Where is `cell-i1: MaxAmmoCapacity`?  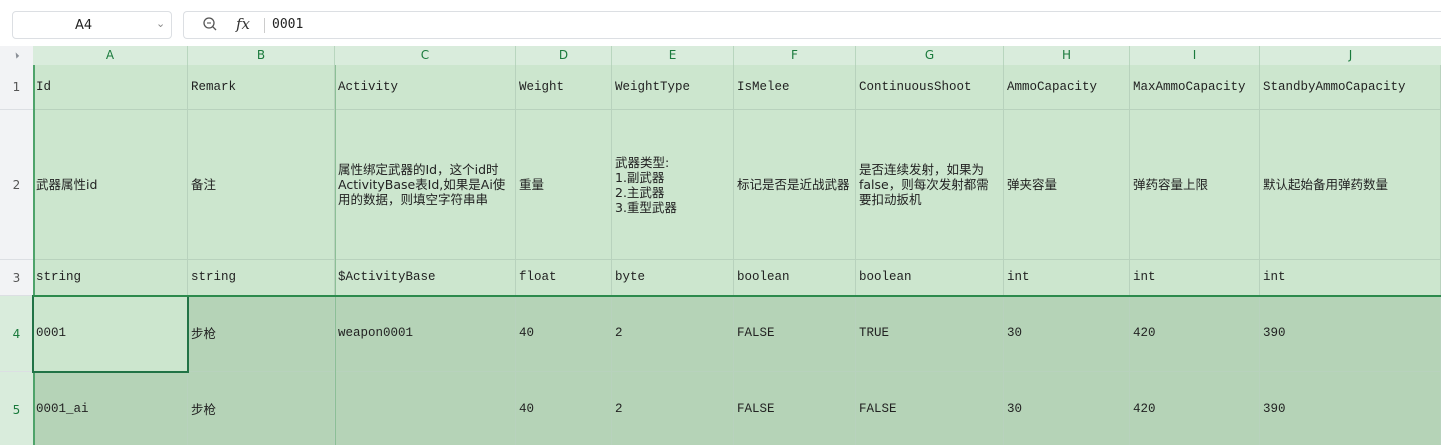
cell-i1: MaxAmmoCapacity is located at coordinates (1195, 87).